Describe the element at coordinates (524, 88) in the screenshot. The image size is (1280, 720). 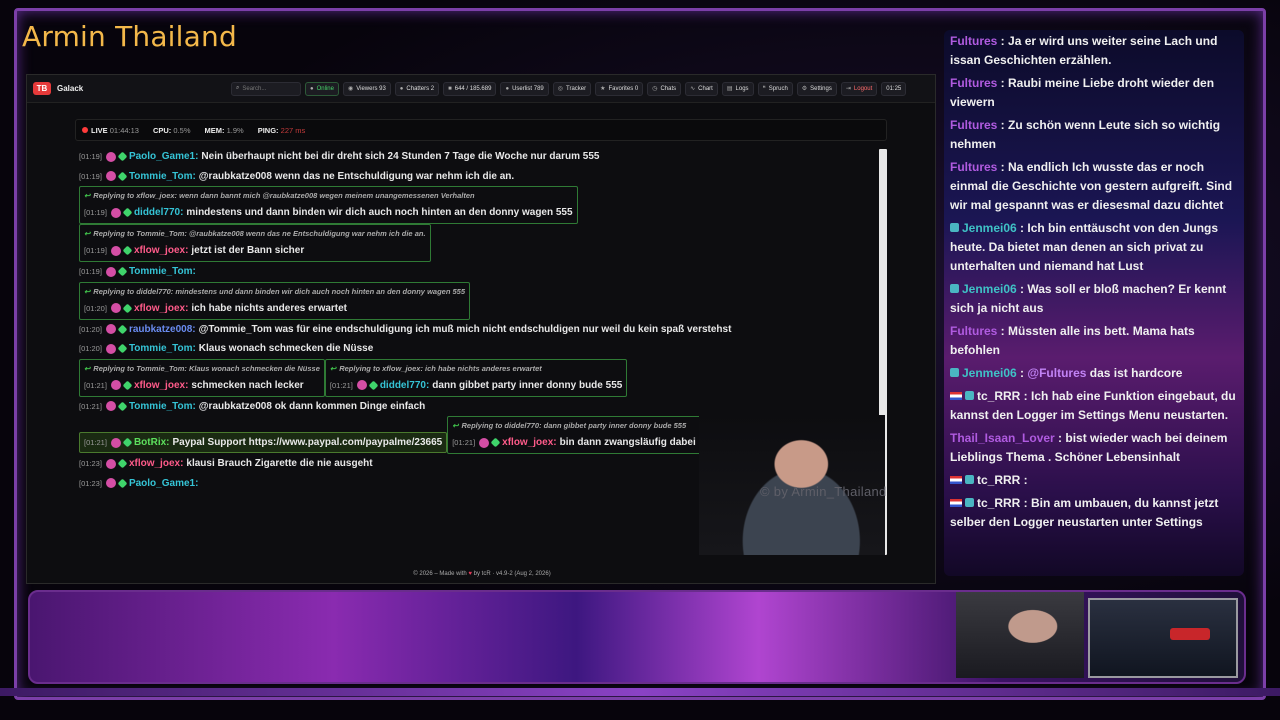
I see `userlist-button: ● Userlist 789` at that location.